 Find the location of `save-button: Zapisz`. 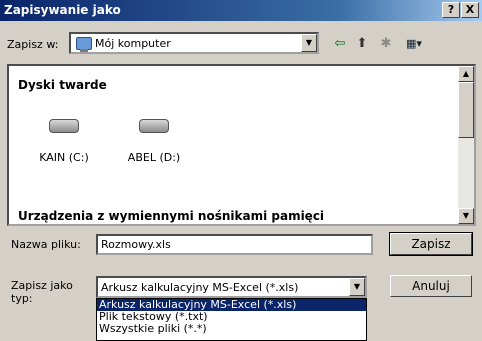

save-button: Zapisz is located at coordinates (431, 244).